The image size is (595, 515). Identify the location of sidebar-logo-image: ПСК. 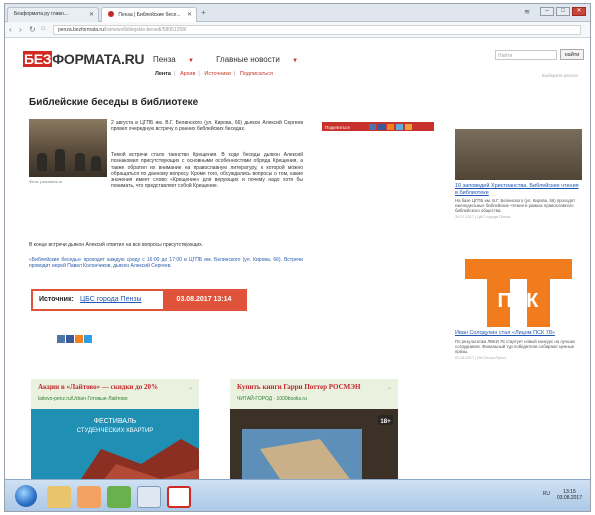
(518, 288).